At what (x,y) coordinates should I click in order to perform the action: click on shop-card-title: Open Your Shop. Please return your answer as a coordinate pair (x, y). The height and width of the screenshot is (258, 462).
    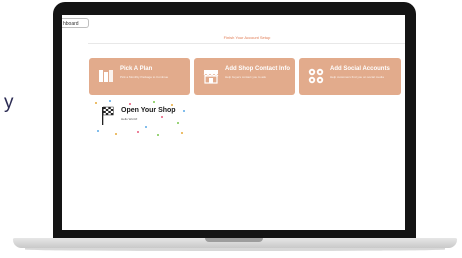
    Looking at the image, I should click on (148, 110).